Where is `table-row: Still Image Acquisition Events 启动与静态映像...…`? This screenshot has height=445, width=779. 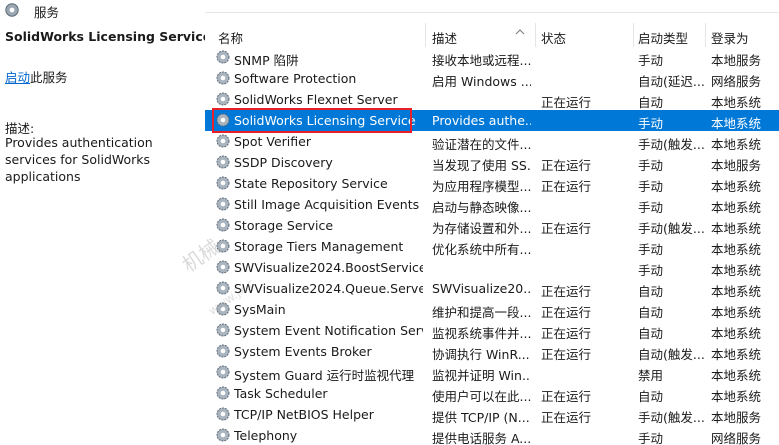
table-row: Still Image Acquisition Events 启动与静态映像...… is located at coordinates (492, 204).